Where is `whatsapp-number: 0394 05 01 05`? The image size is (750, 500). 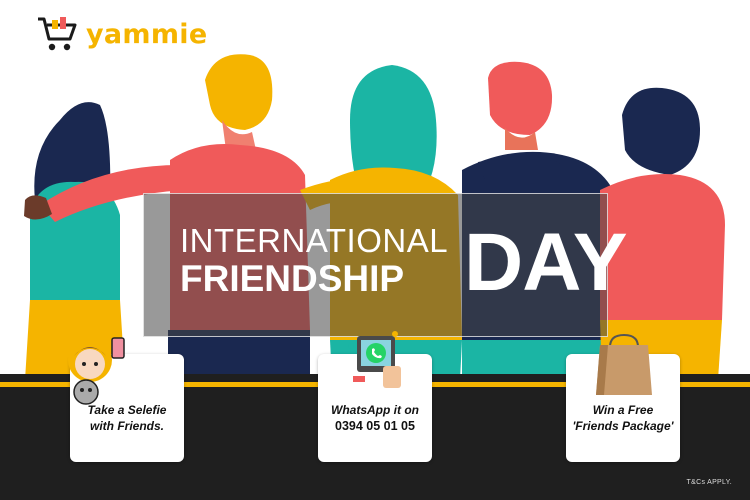
whatsapp-number: 0394 05 01 05 is located at coordinates (375, 426).